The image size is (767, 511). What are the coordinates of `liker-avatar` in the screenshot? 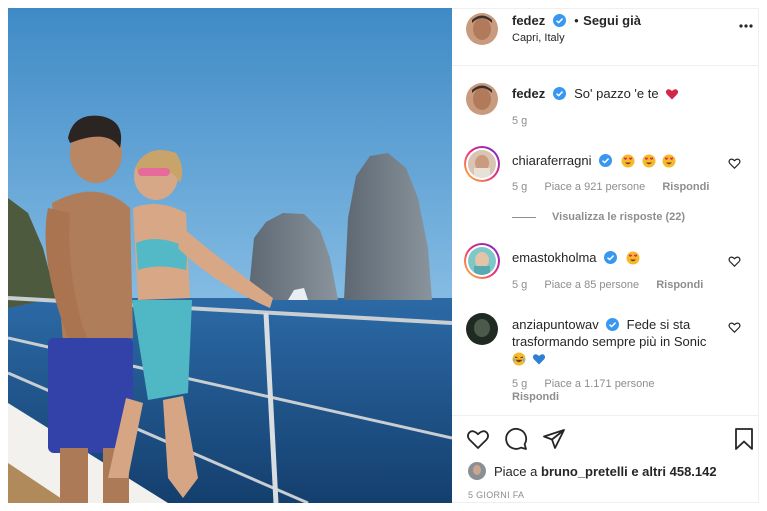 It's located at (477, 471).